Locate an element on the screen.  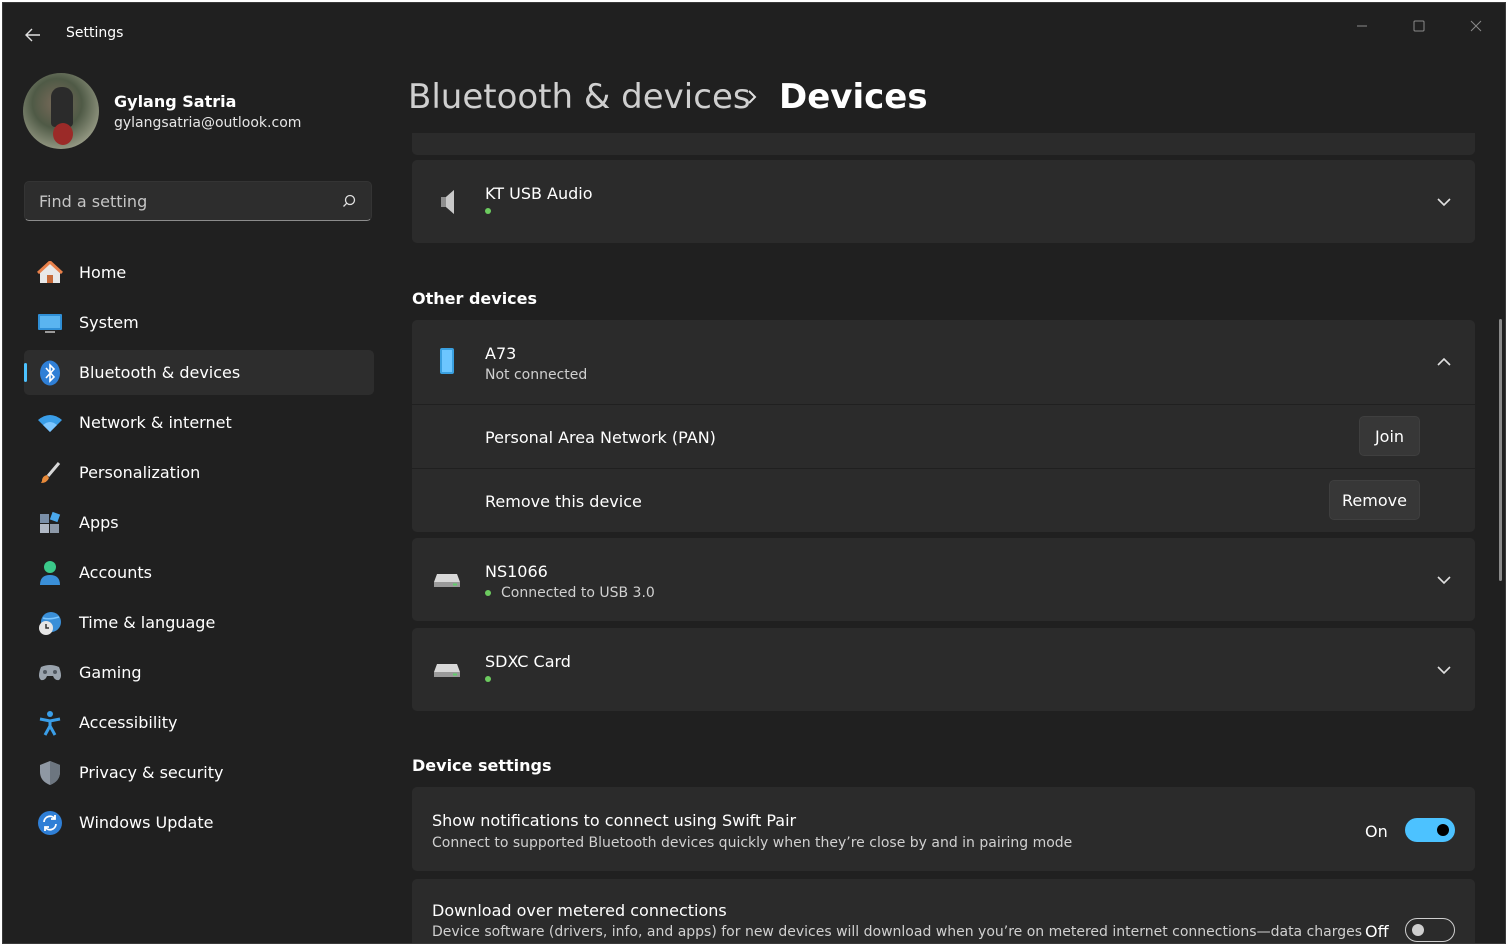
device-card-ns1066: NS1066 Connected to USB 3.0 is located at coordinates (943, 579).